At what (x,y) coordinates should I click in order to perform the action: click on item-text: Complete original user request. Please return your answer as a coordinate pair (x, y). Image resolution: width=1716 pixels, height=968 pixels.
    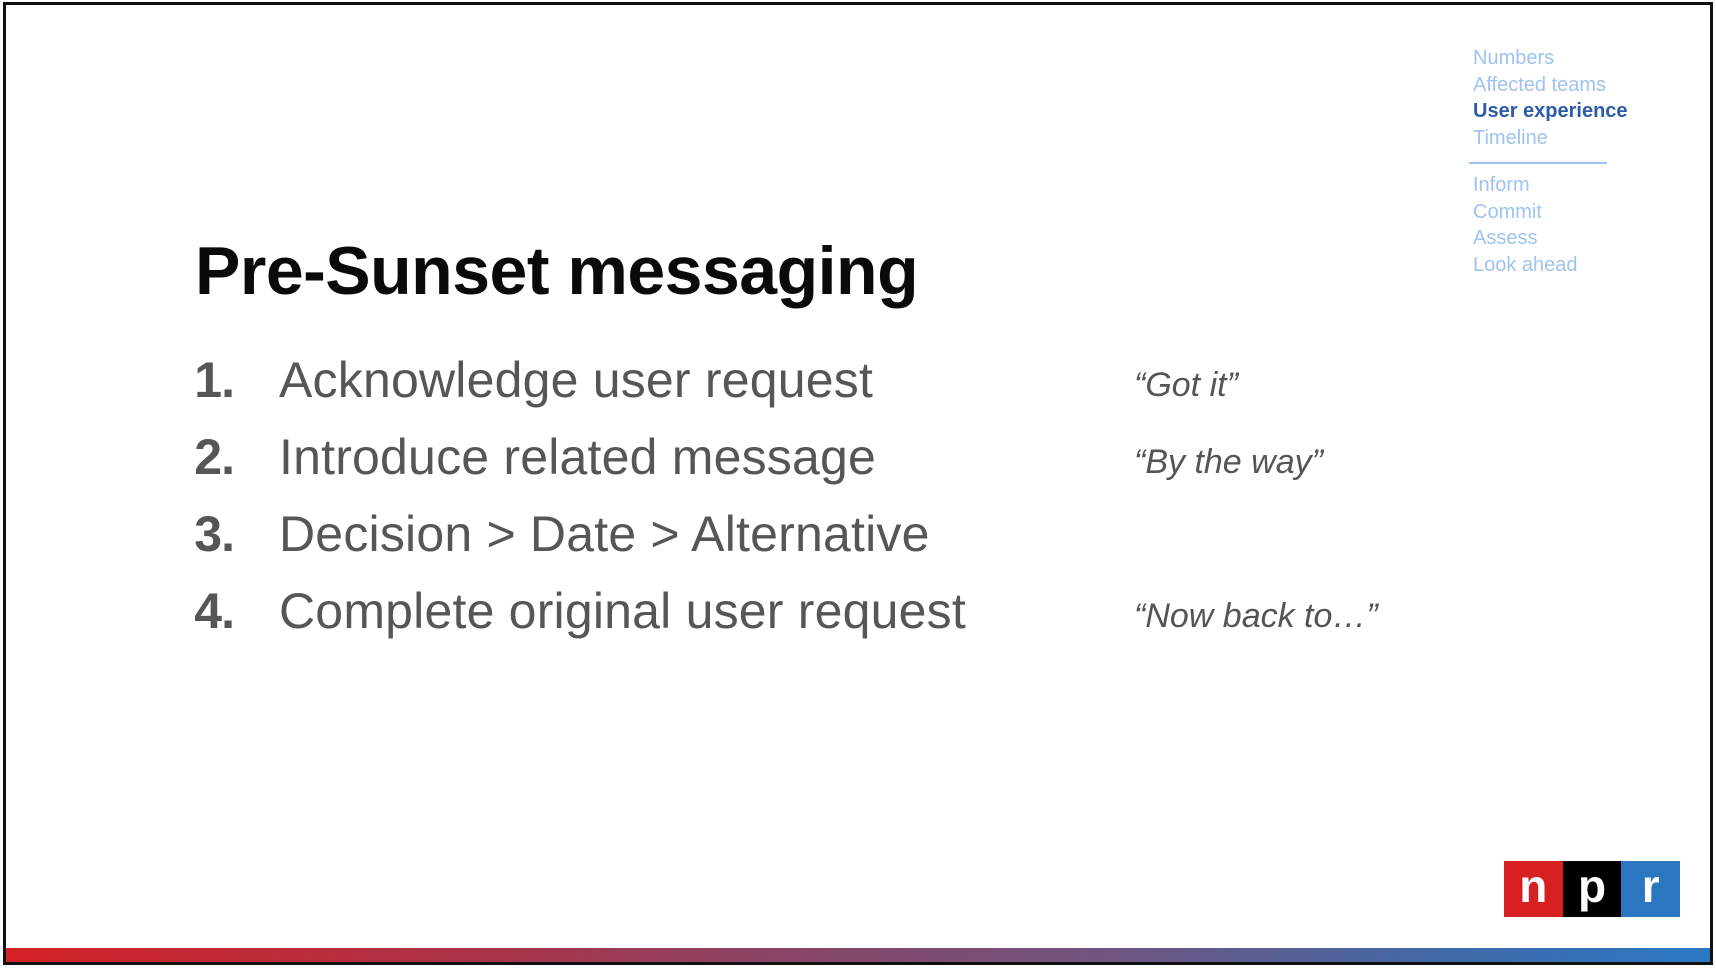
    Looking at the image, I should click on (622, 611).